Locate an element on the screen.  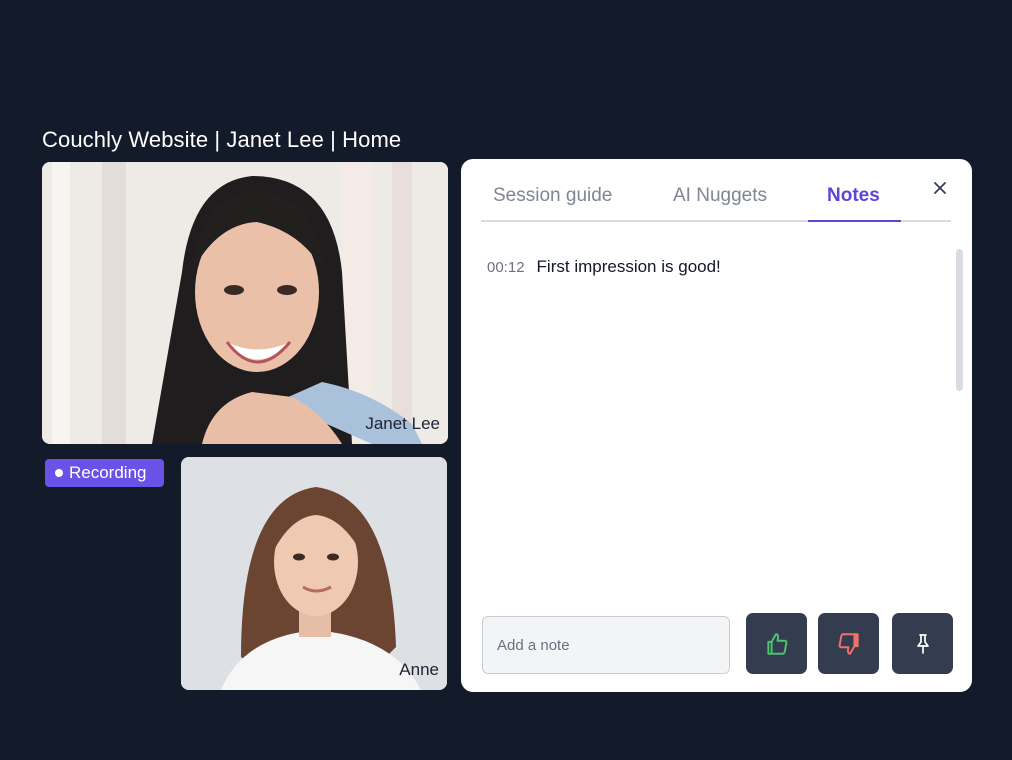
recording-label: Recording is located at coordinates (108, 472).